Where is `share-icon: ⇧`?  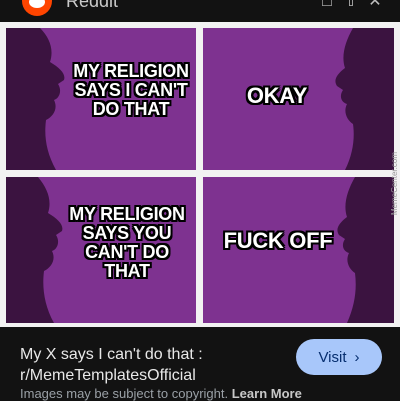 share-icon: ⇧ is located at coordinates (351, 5).